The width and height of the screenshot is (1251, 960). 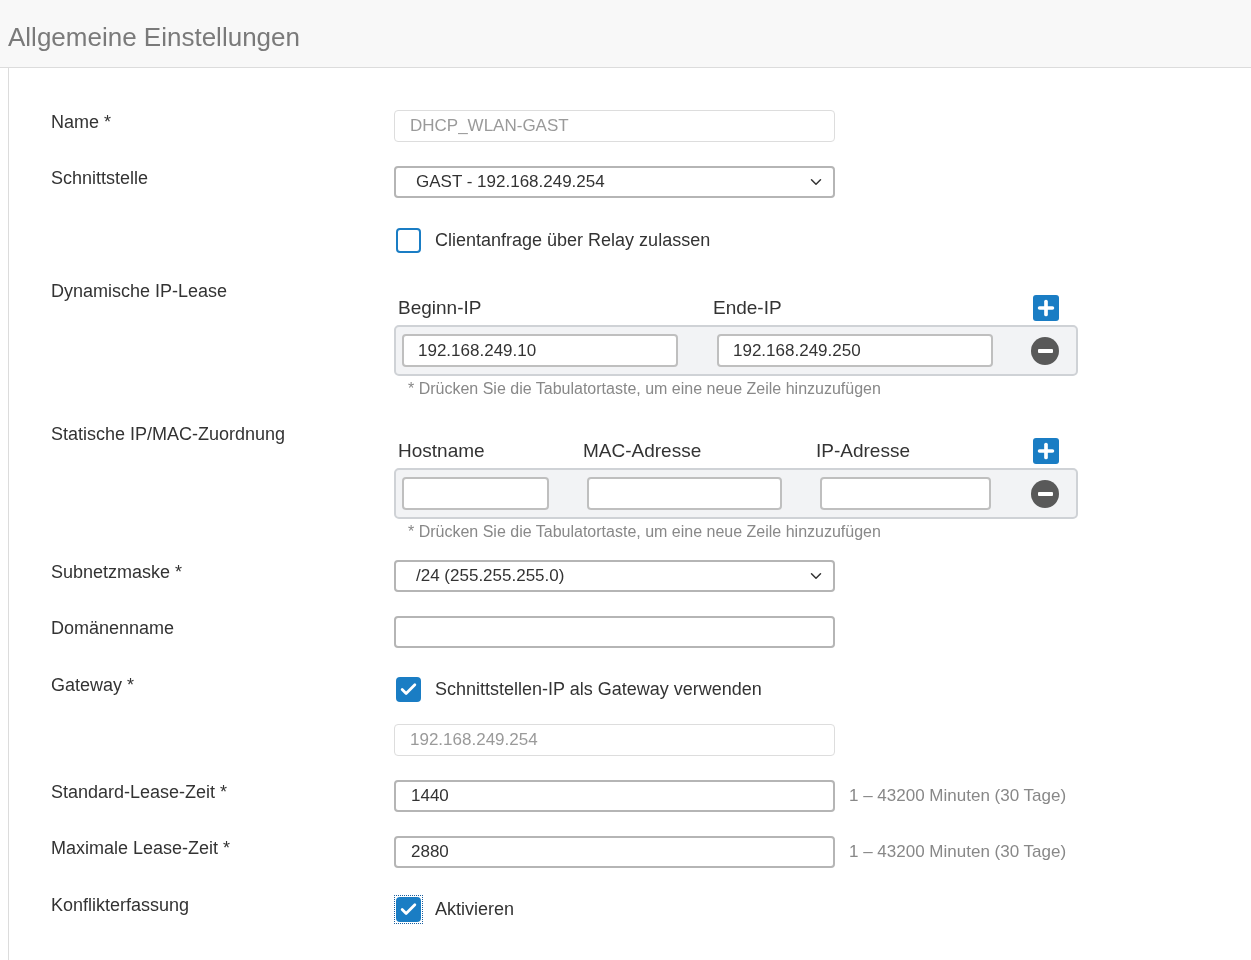 What do you see at coordinates (573, 240) in the screenshot?
I see `checkbox-label: Clientanfrage über Relay zulassen` at bounding box center [573, 240].